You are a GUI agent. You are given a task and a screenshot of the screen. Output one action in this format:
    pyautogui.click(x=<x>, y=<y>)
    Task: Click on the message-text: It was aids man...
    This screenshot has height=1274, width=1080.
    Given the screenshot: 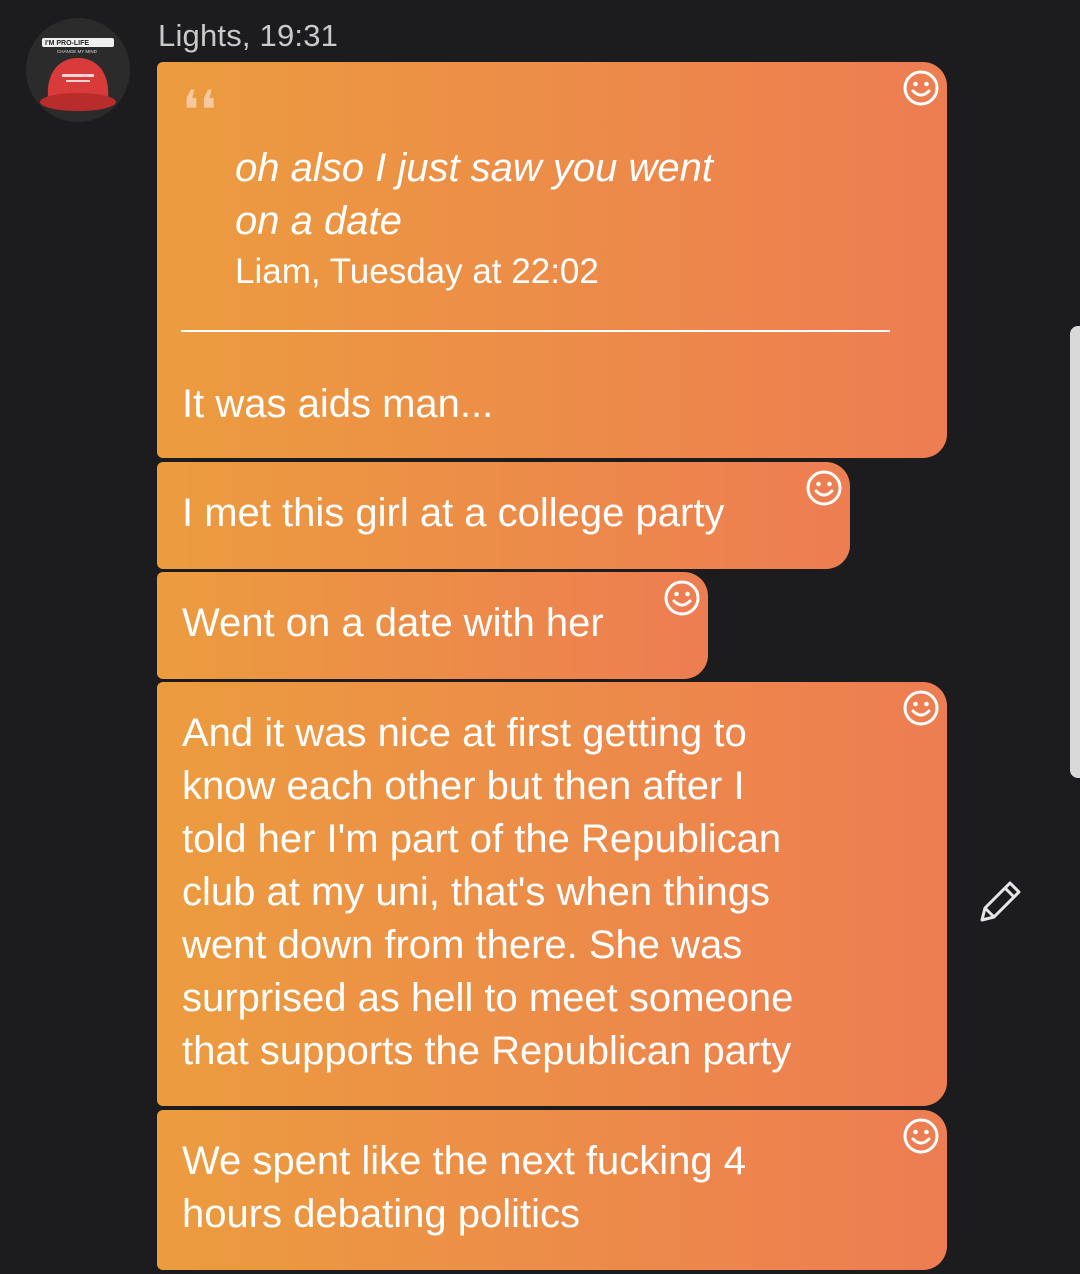 What is the action you would take?
    pyautogui.click(x=338, y=404)
    